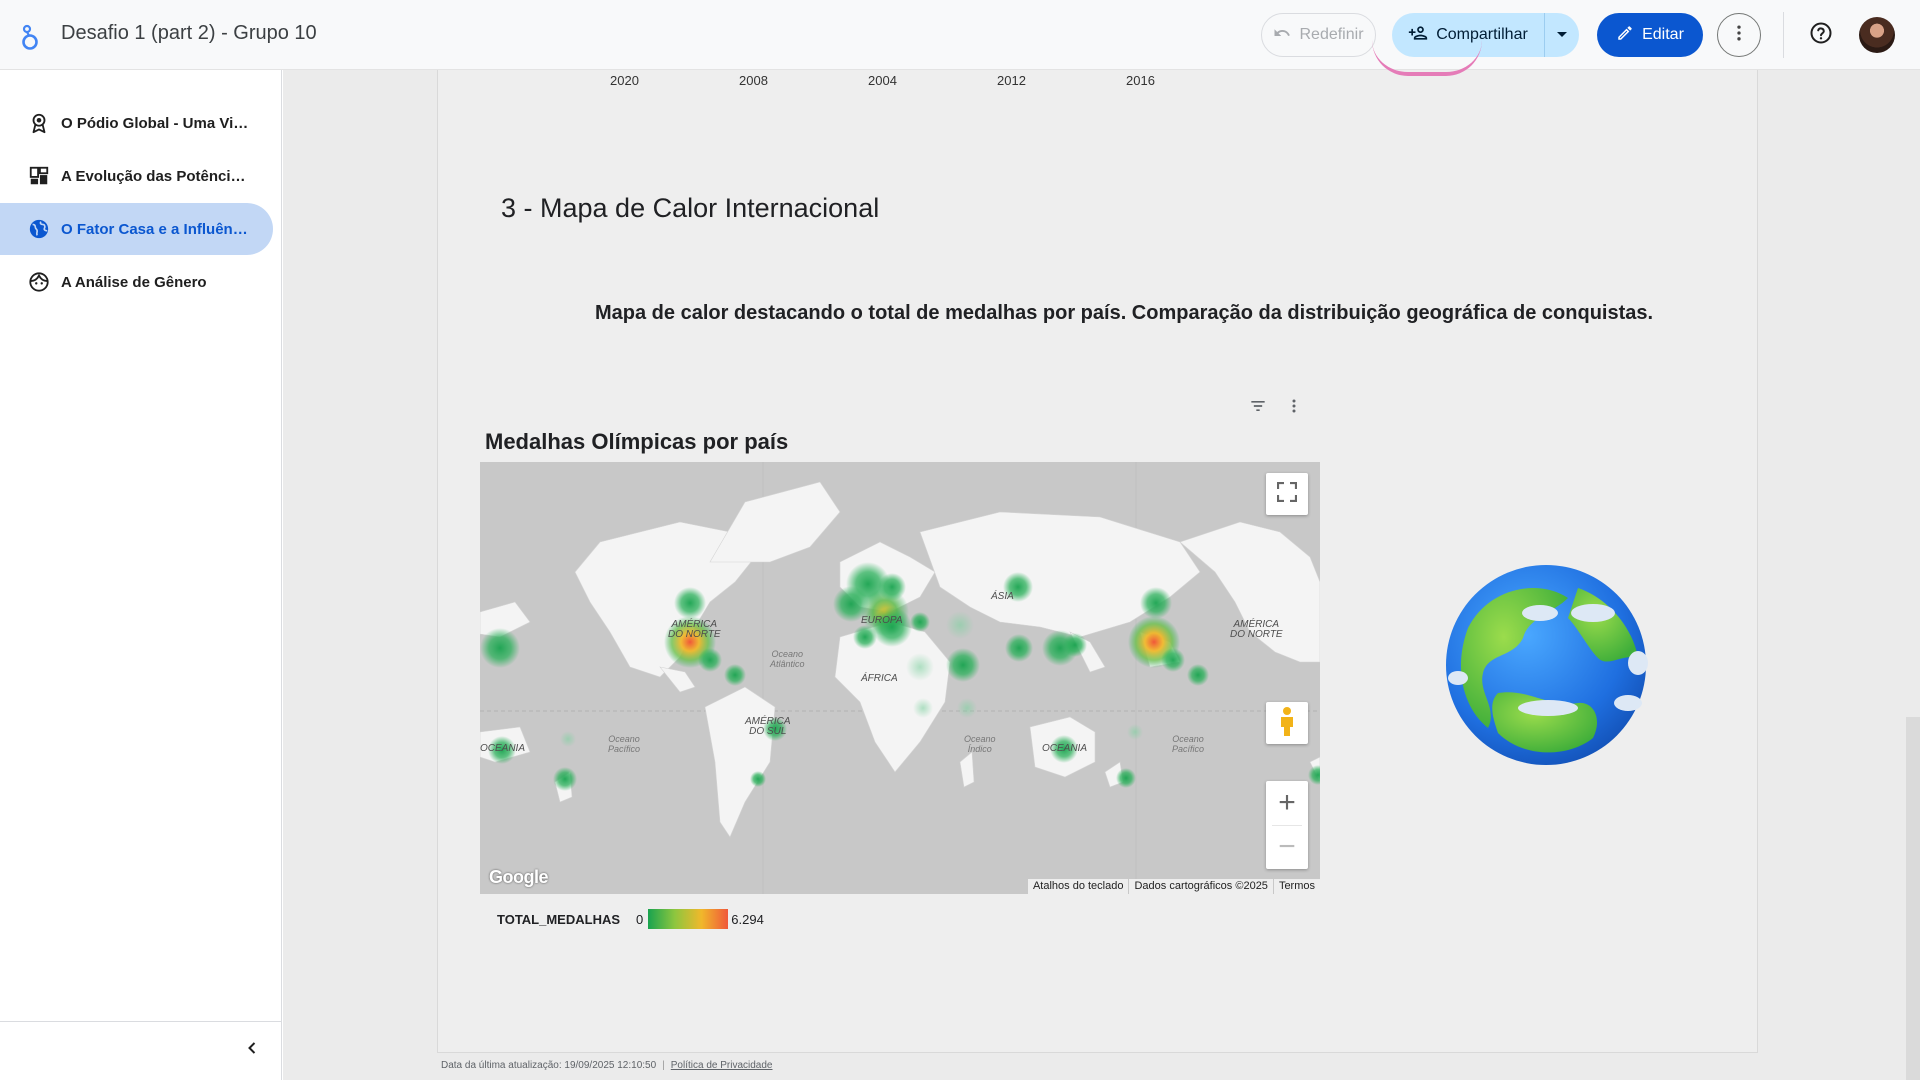  What do you see at coordinates (1140, 80) in the screenshot?
I see `previous-chart-tick: 2016` at bounding box center [1140, 80].